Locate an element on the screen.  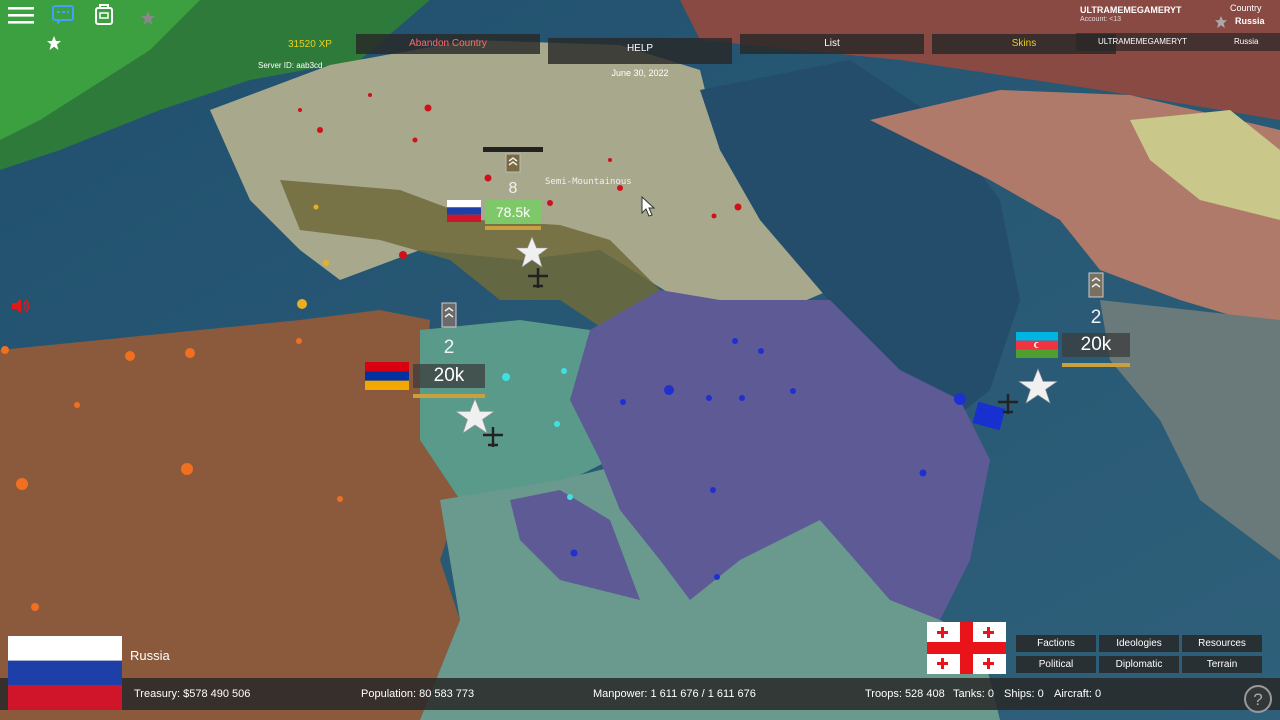
russia-unit-count: 8 is located at coordinates (513, 188).